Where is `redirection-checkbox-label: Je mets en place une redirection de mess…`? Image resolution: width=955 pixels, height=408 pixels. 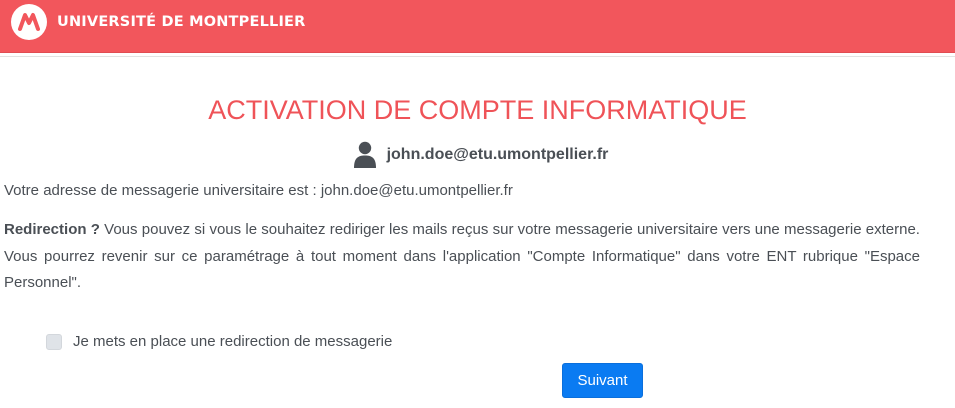
redirection-checkbox-label: Je mets en place une redirection de mess… is located at coordinates (232, 342).